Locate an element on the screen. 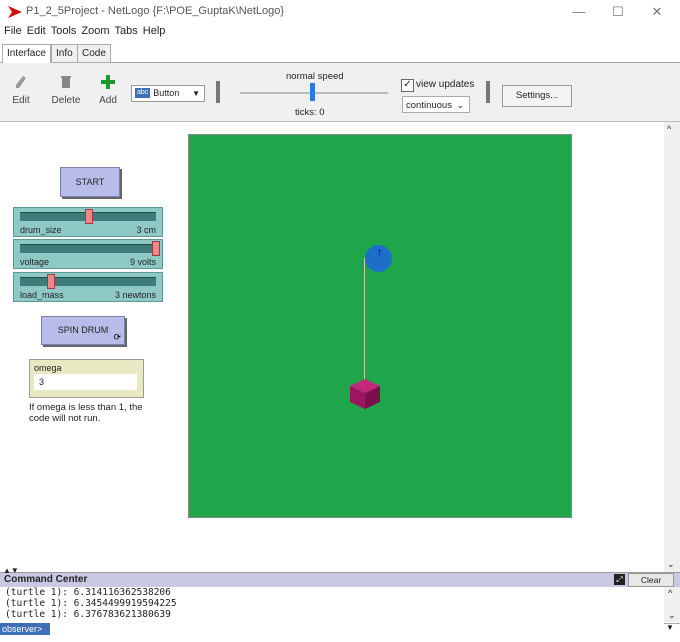 This screenshot has width=680, height=642. command-input is located at coordinates (357, 630).